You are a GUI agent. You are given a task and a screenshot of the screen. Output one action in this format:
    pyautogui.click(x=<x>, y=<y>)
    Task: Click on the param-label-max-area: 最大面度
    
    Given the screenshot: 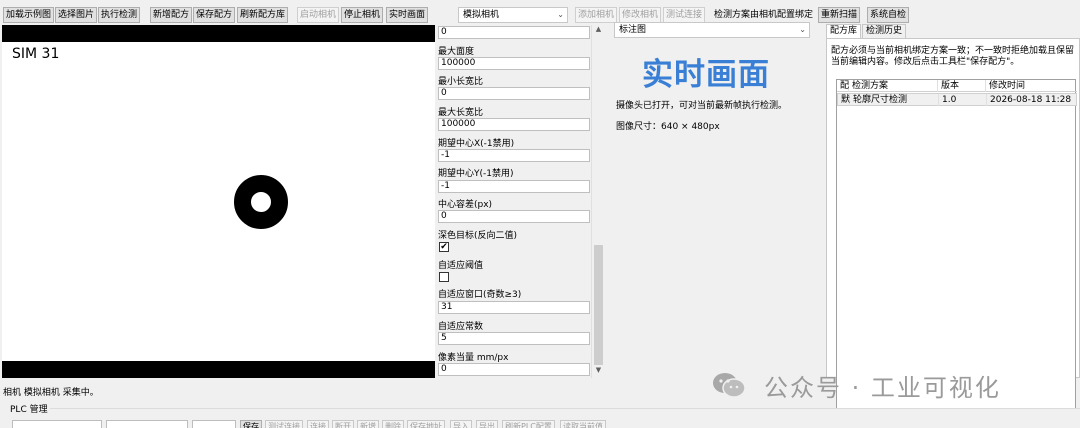 What is the action you would take?
    pyautogui.click(x=456, y=52)
    